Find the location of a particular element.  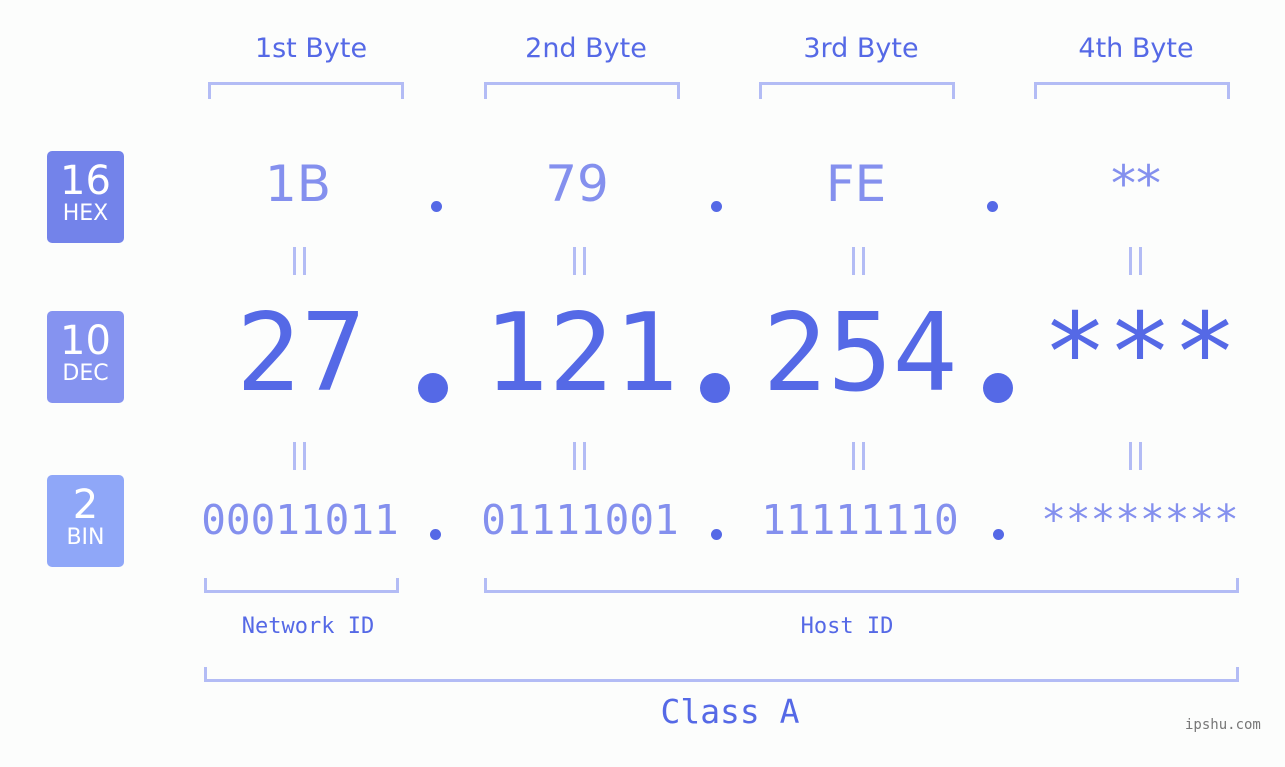

host-id-label: Host ID is located at coordinates (847, 626).